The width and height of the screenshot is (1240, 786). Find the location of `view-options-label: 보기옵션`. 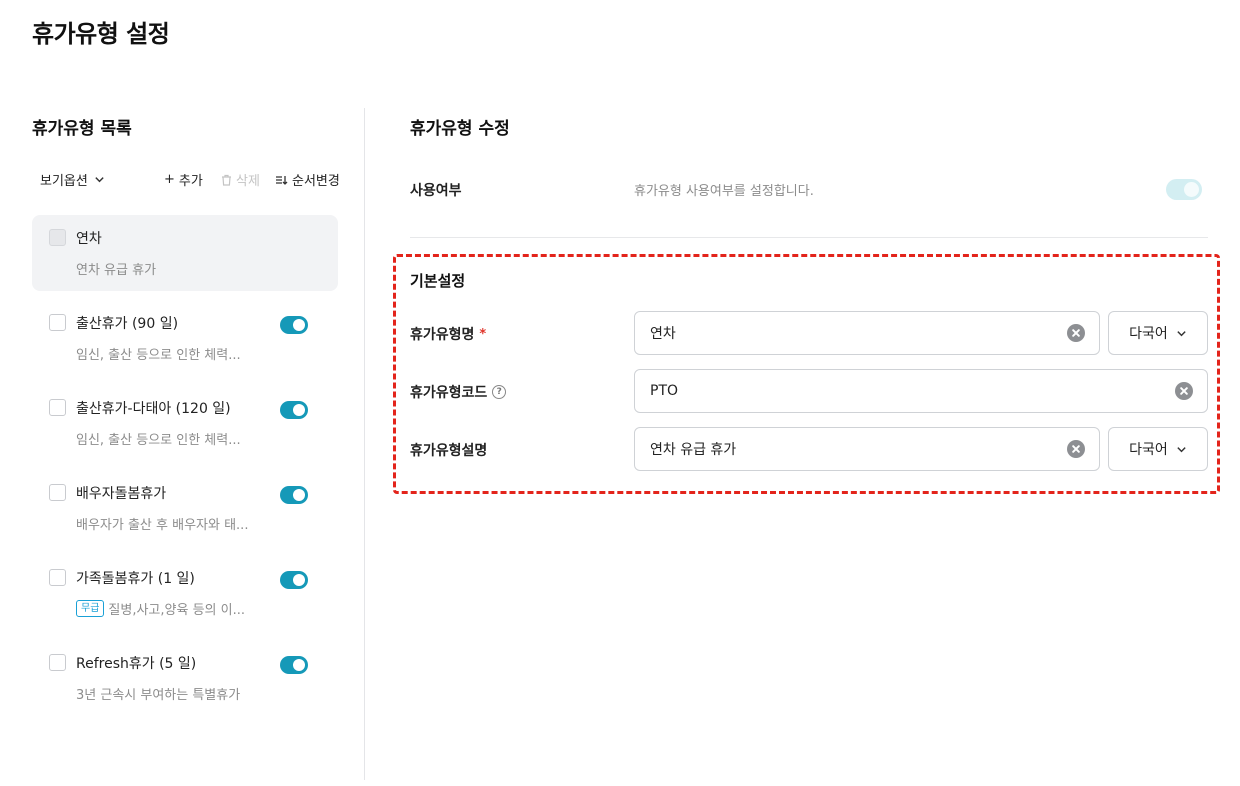

view-options-label: 보기옵션 is located at coordinates (64, 181).